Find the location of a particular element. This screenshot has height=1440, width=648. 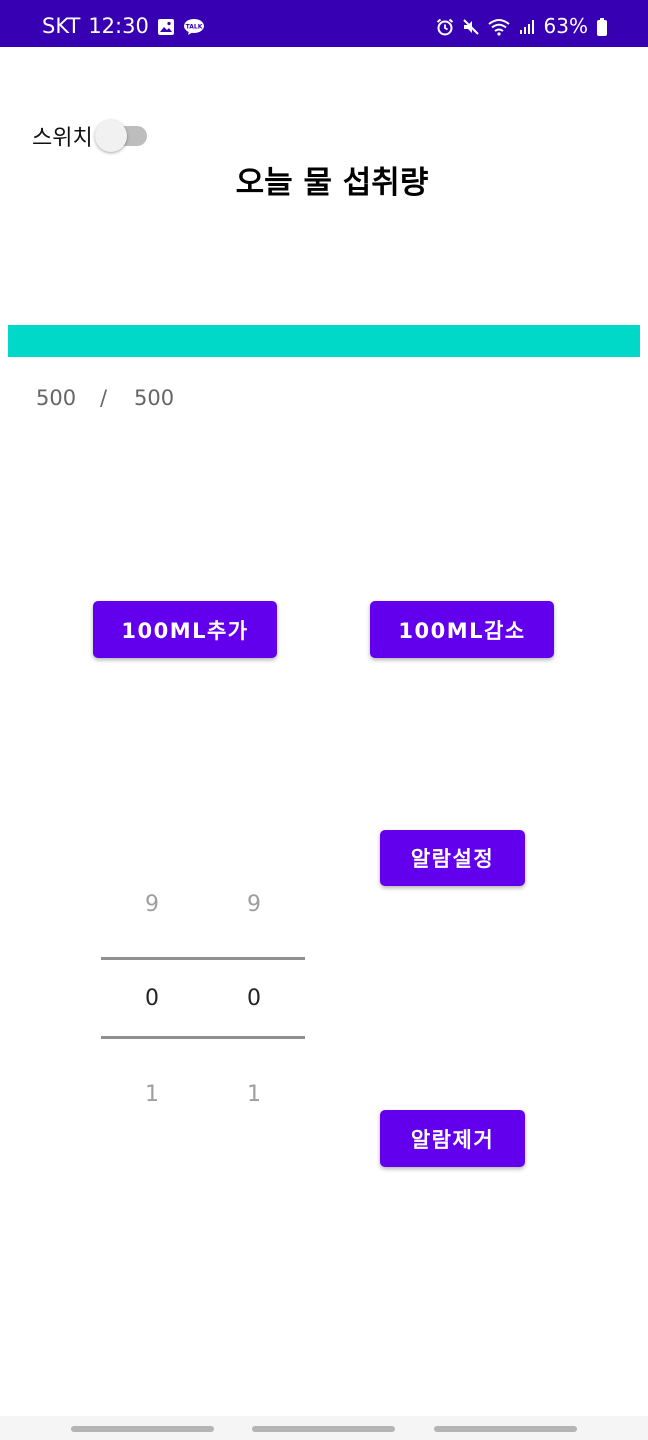

progress-fill is located at coordinates (324, 341).